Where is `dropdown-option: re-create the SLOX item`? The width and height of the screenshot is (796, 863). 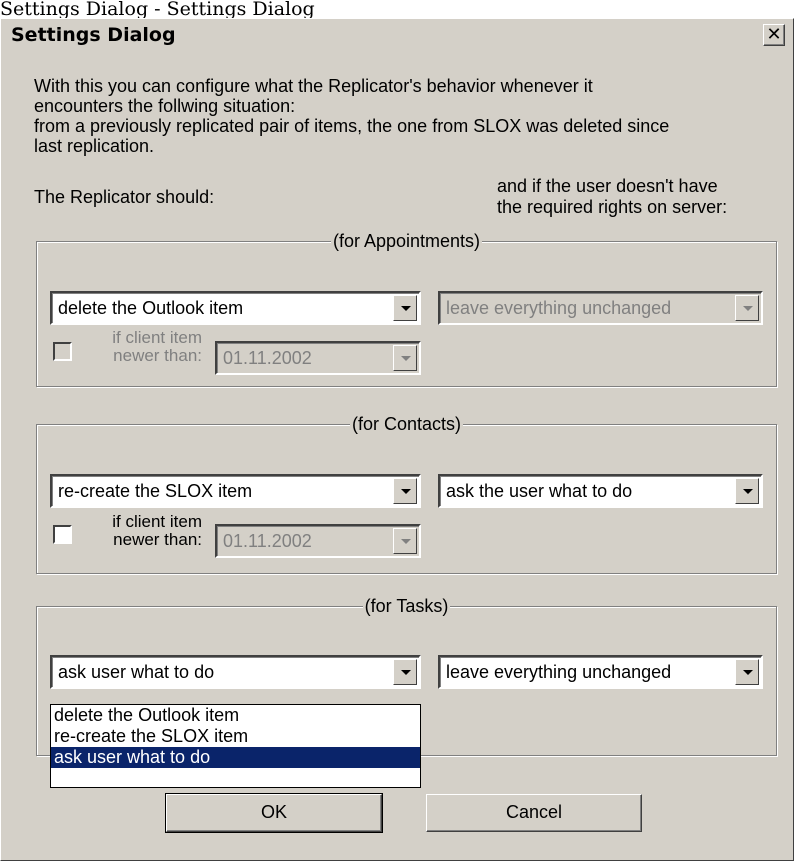
dropdown-option: re-create the SLOX item is located at coordinates (235, 736).